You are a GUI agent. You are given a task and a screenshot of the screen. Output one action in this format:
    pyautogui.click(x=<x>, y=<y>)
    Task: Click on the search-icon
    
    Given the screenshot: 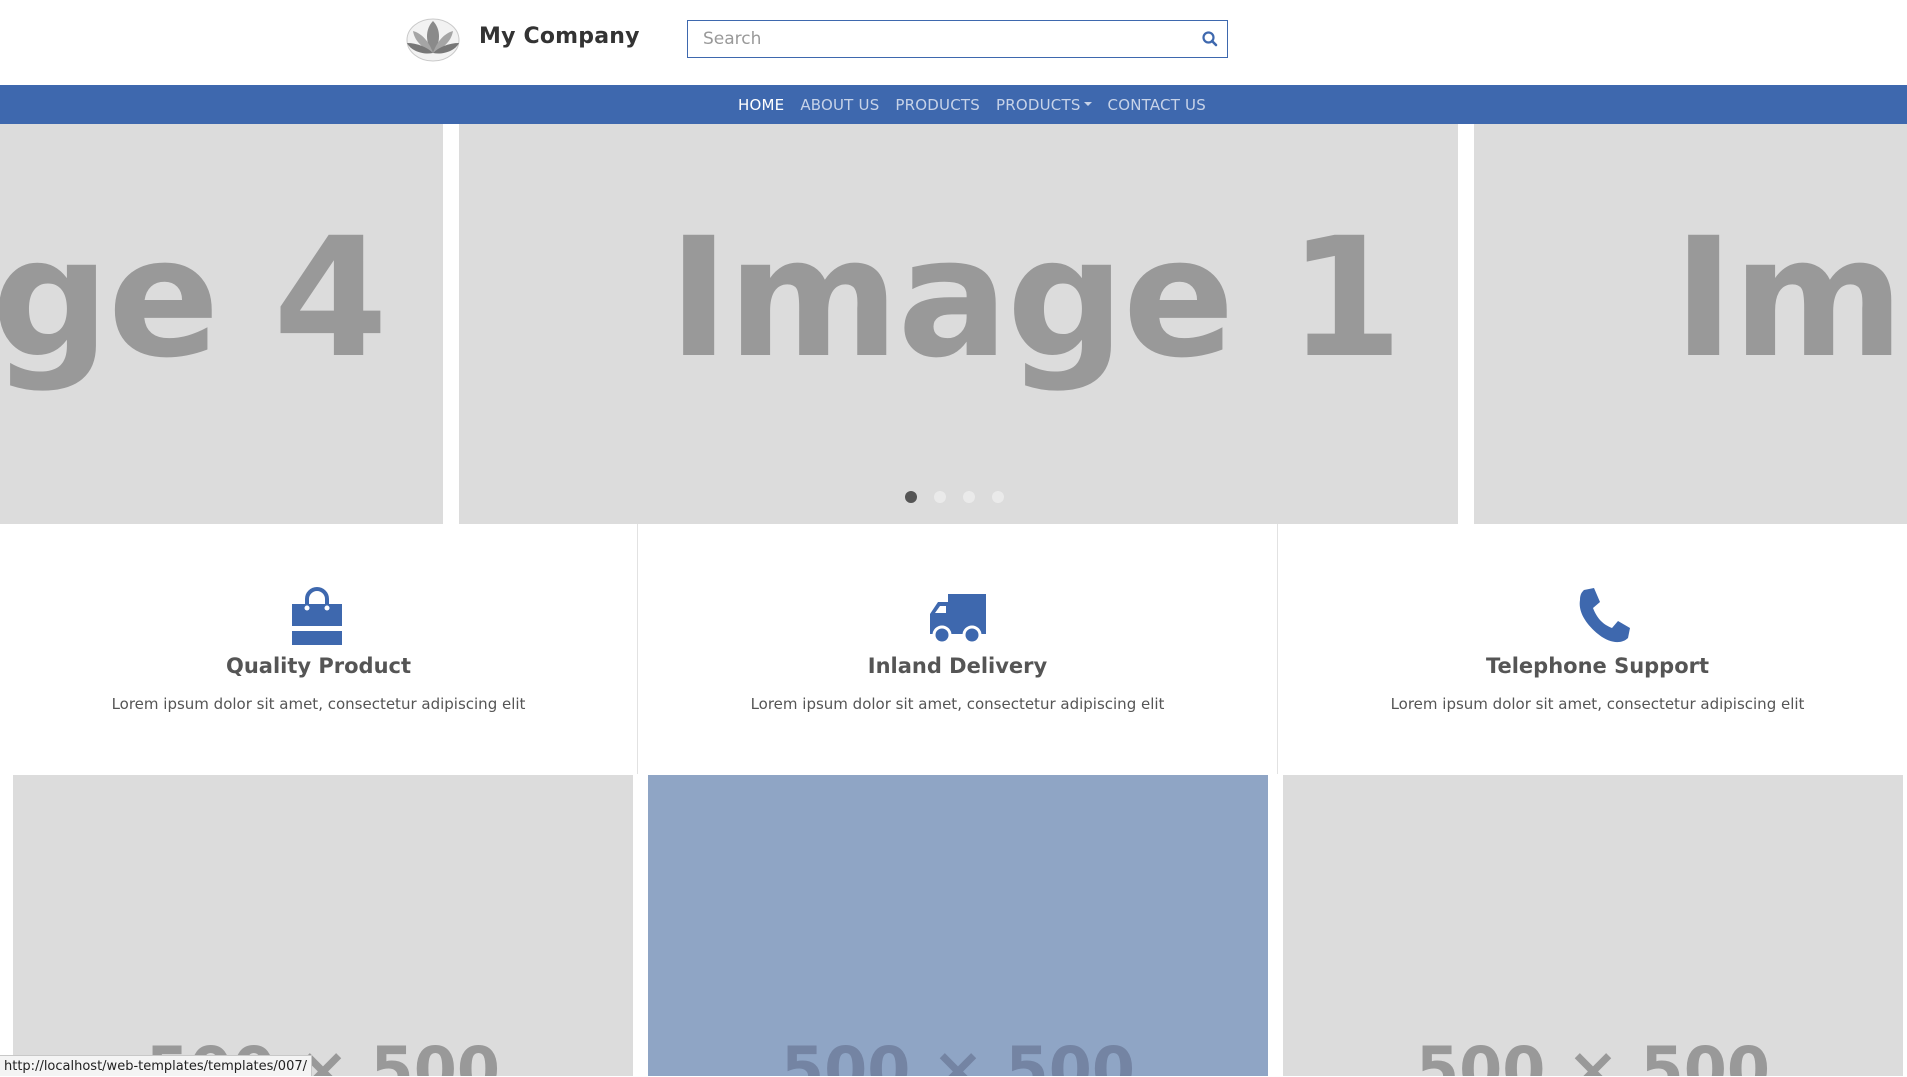 What is the action you would take?
    pyautogui.click(x=1210, y=39)
    